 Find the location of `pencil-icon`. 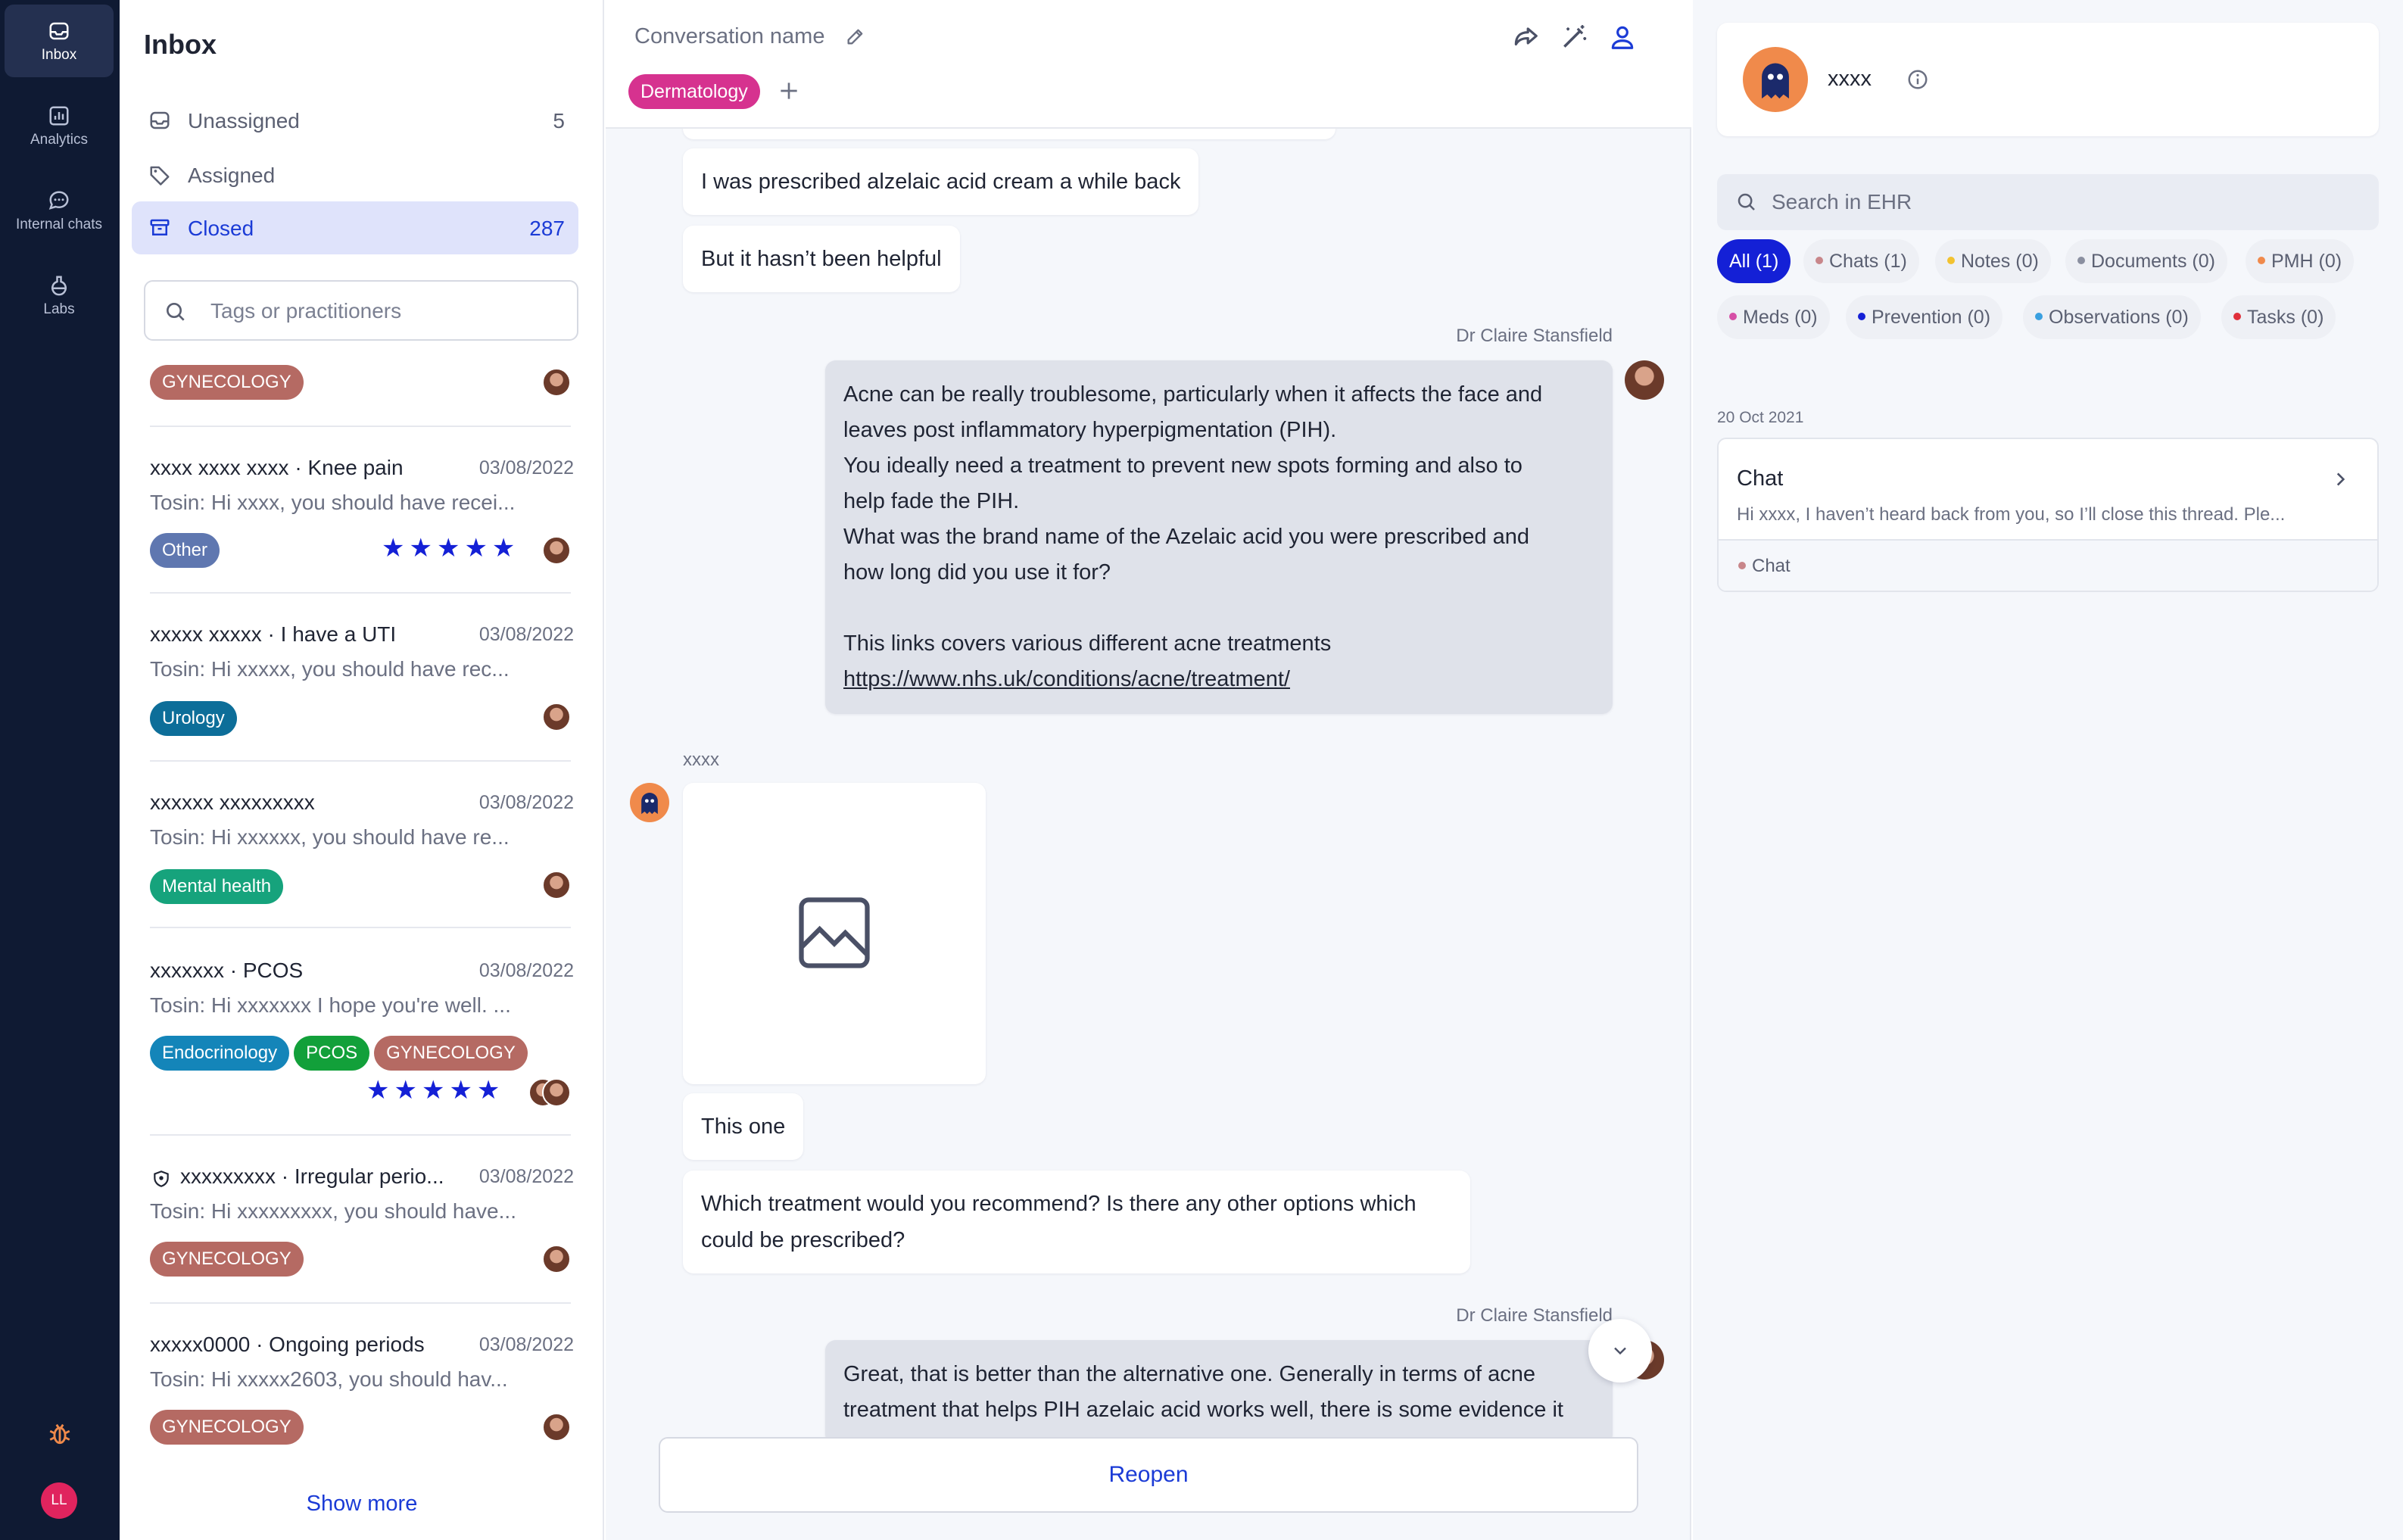

pencil-icon is located at coordinates (855, 37).